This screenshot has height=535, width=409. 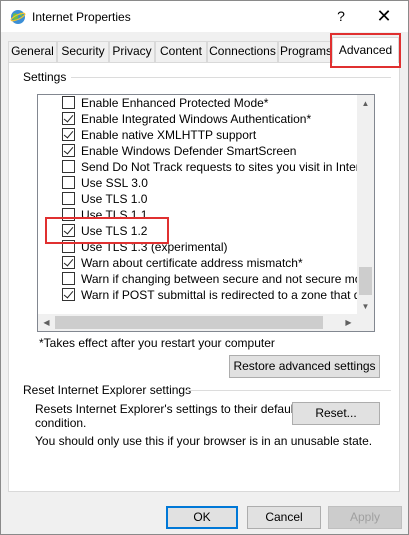 What do you see at coordinates (210, 103) in the screenshot?
I see `list-item: Enable Enhanced Protected Mode*` at bounding box center [210, 103].